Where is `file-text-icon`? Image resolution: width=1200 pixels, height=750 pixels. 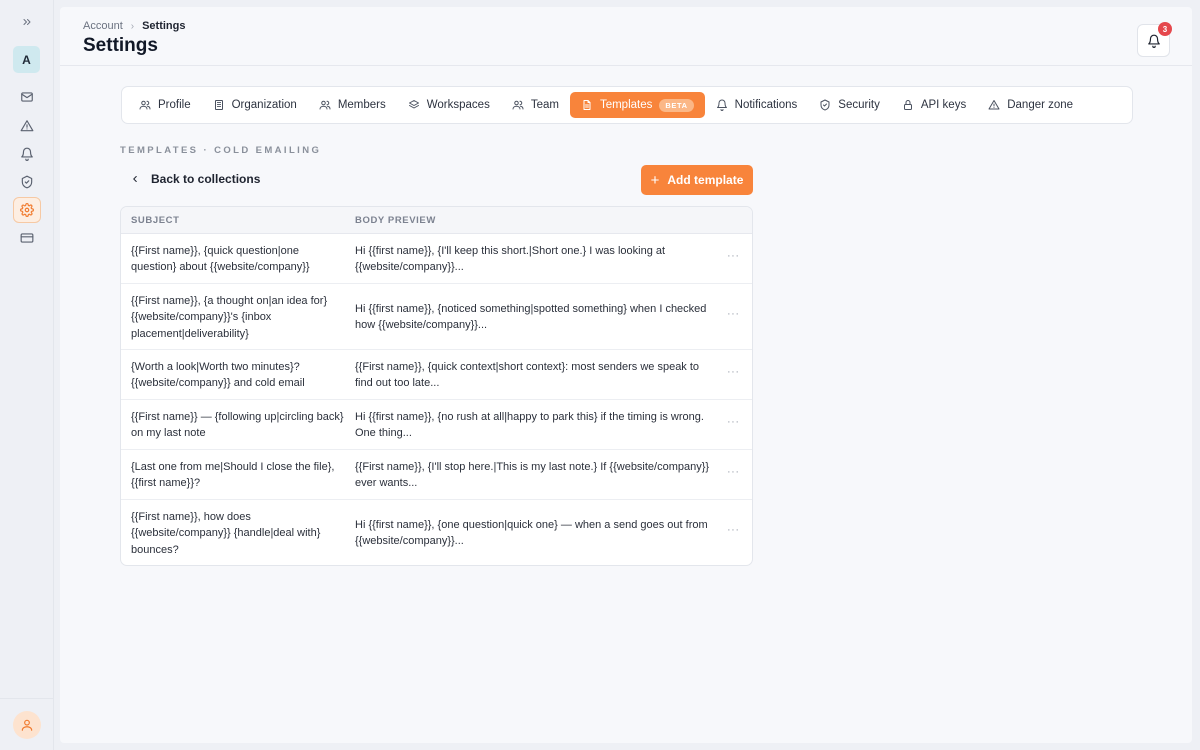
file-text-icon is located at coordinates (587, 105).